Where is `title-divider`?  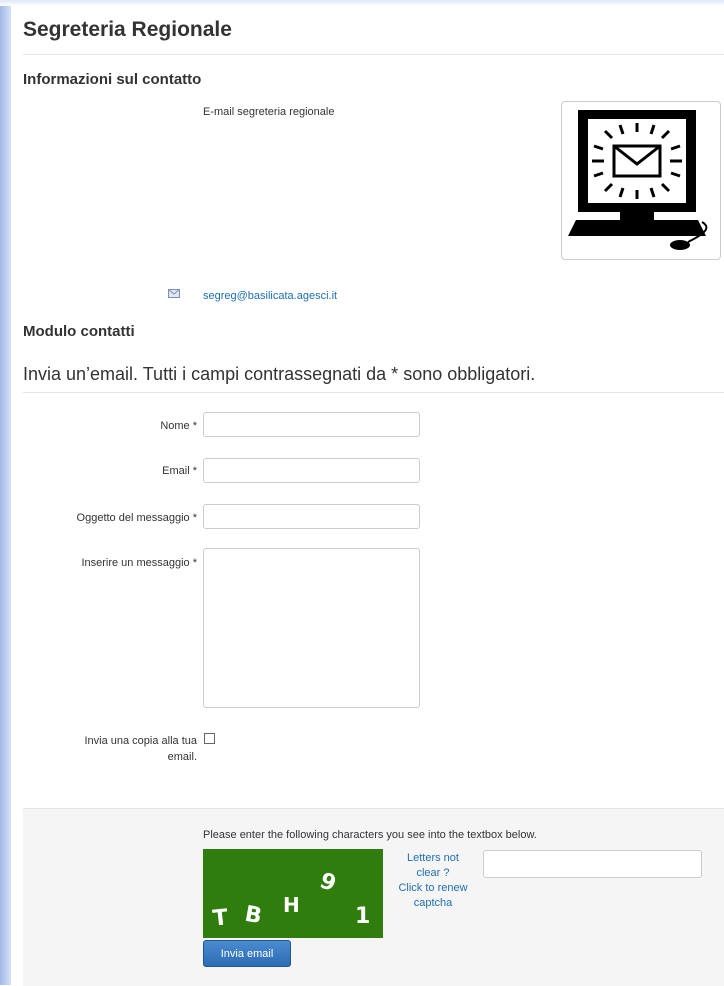 title-divider is located at coordinates (373, 54).